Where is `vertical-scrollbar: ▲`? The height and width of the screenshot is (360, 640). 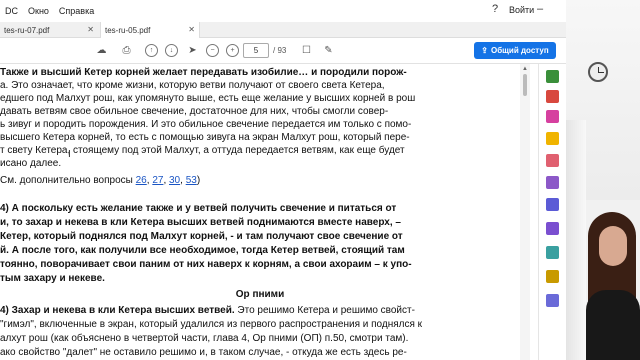
vertical-scrollbar: ▲ is located at coordinates (525, 212).